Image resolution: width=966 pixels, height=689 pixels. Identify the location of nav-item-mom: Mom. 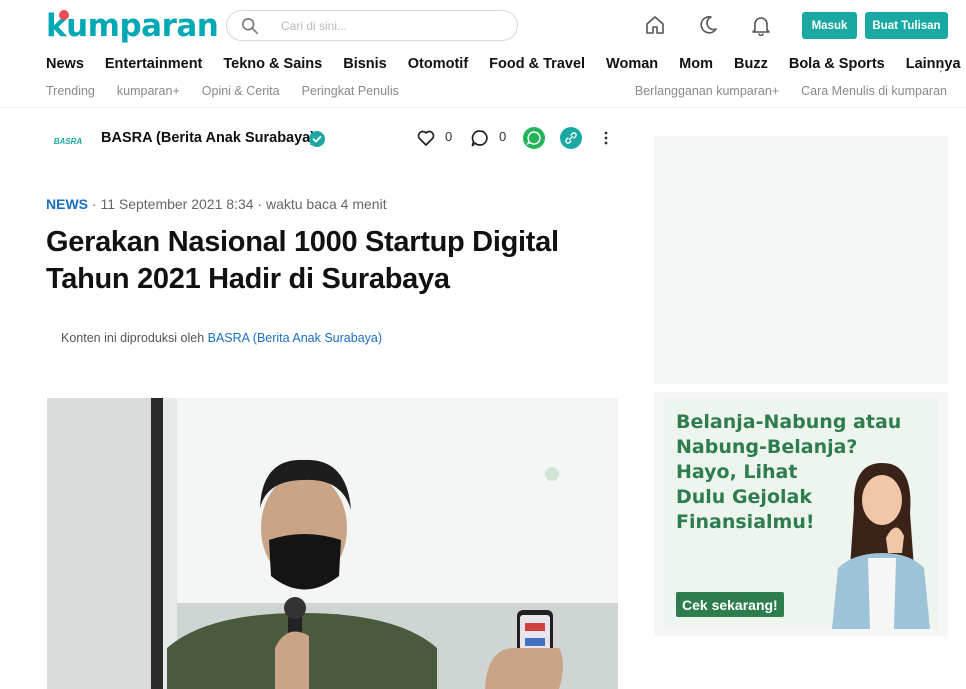
(696, 64).